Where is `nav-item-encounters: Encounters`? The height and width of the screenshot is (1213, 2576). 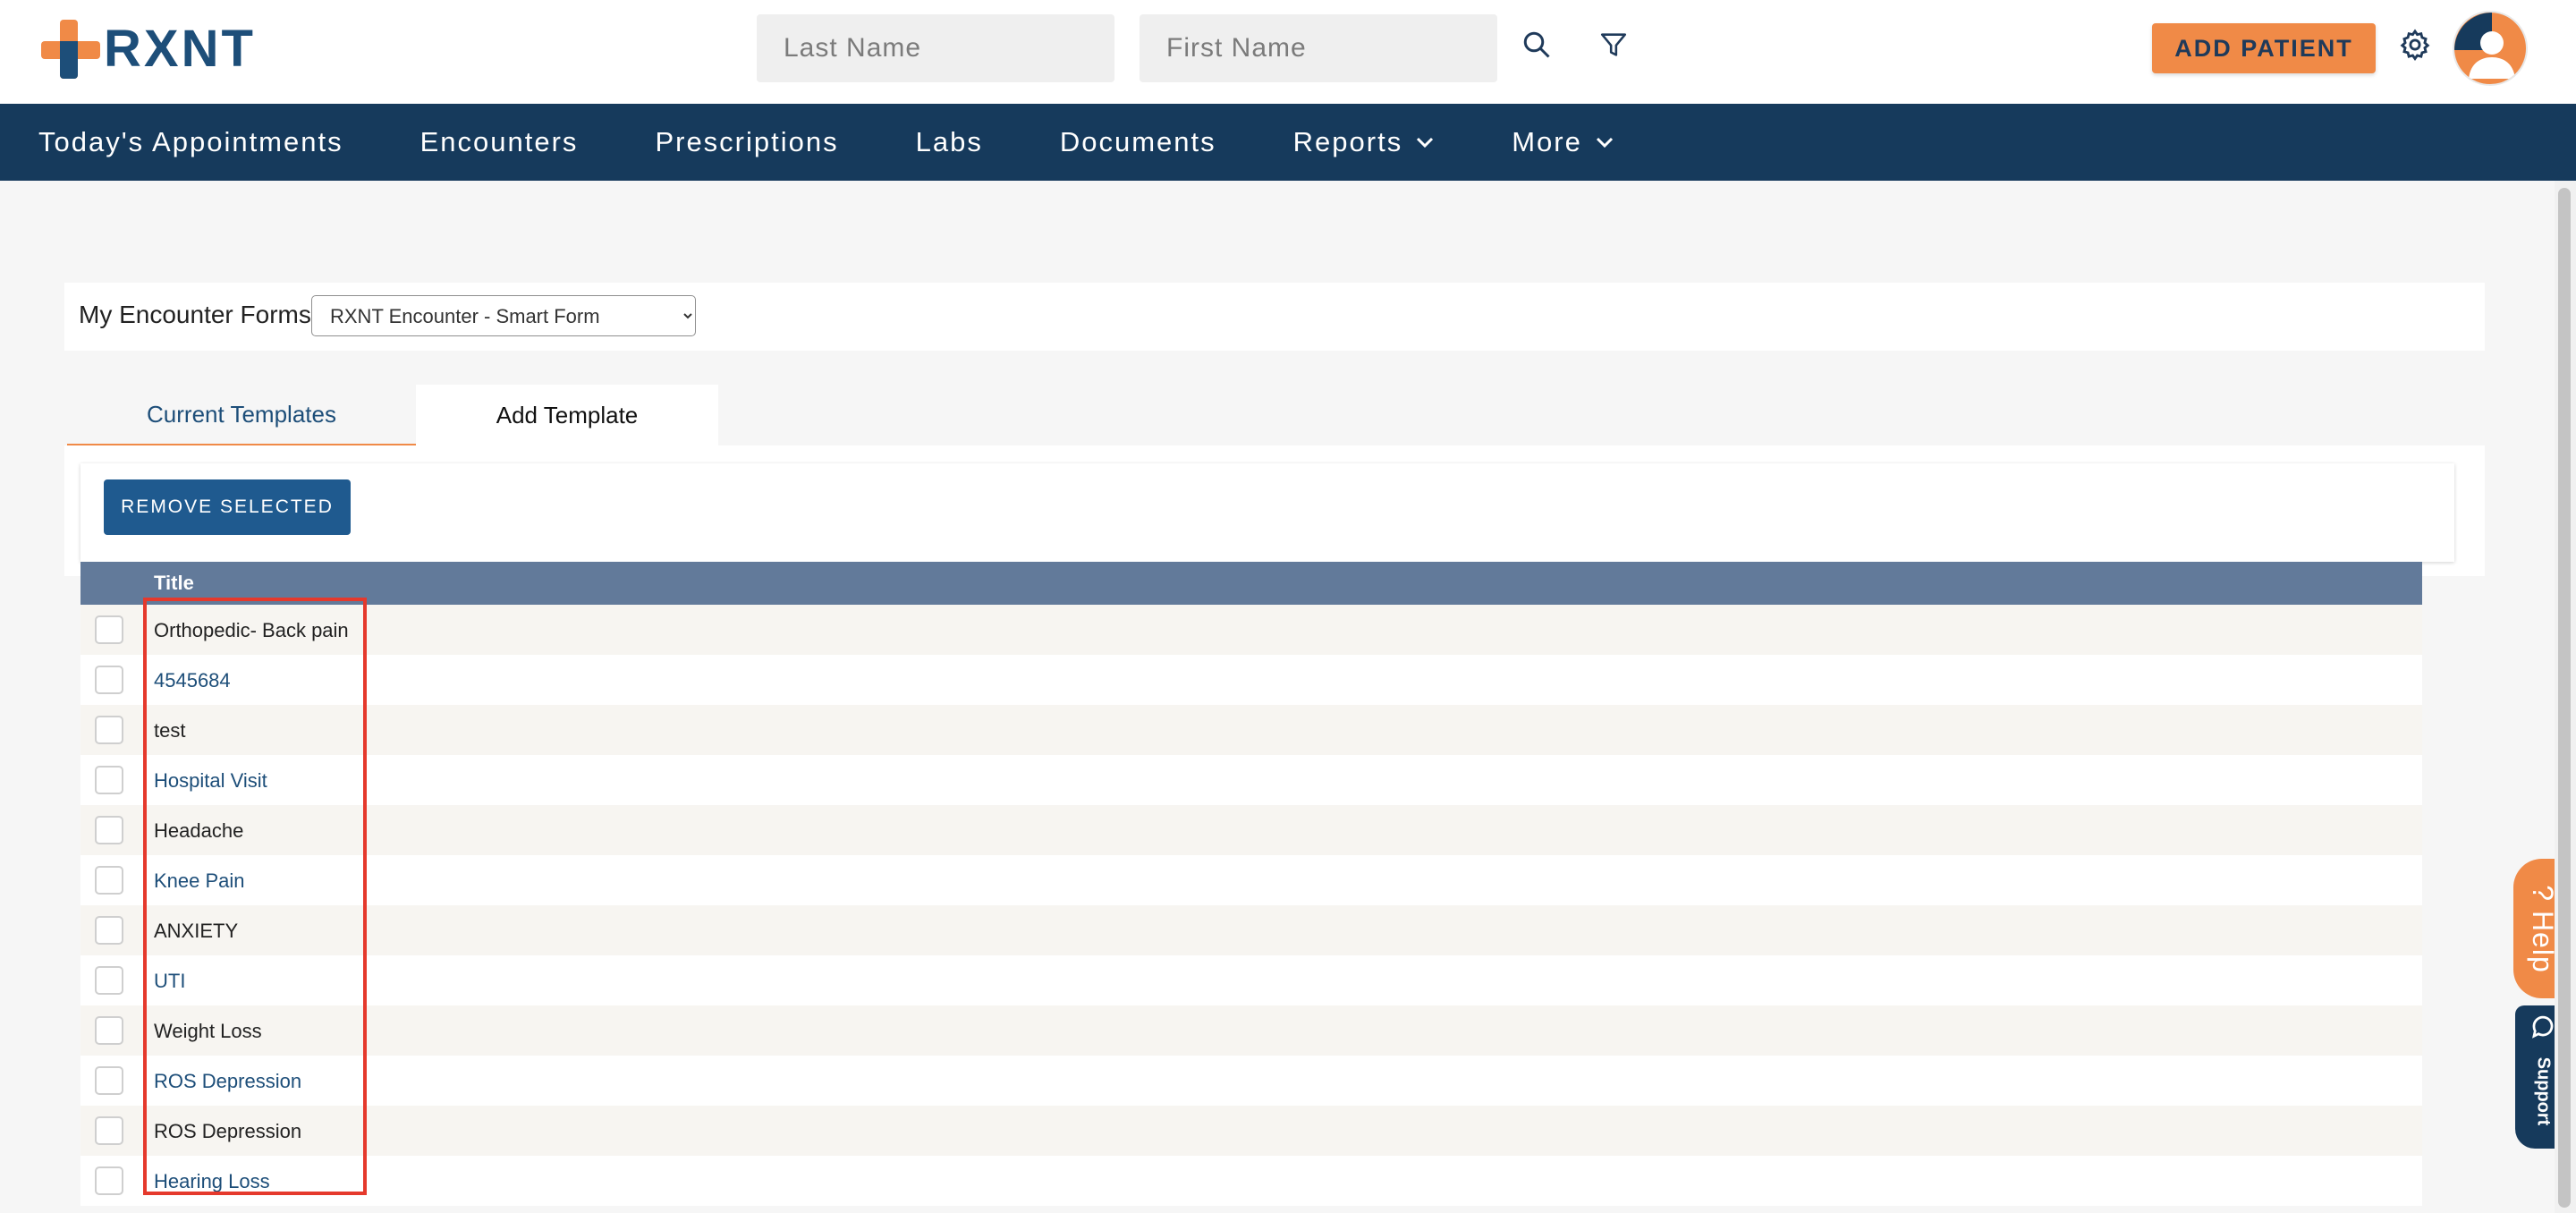 nav-item-encounters: Encounters is located at coordinates (499, 142).